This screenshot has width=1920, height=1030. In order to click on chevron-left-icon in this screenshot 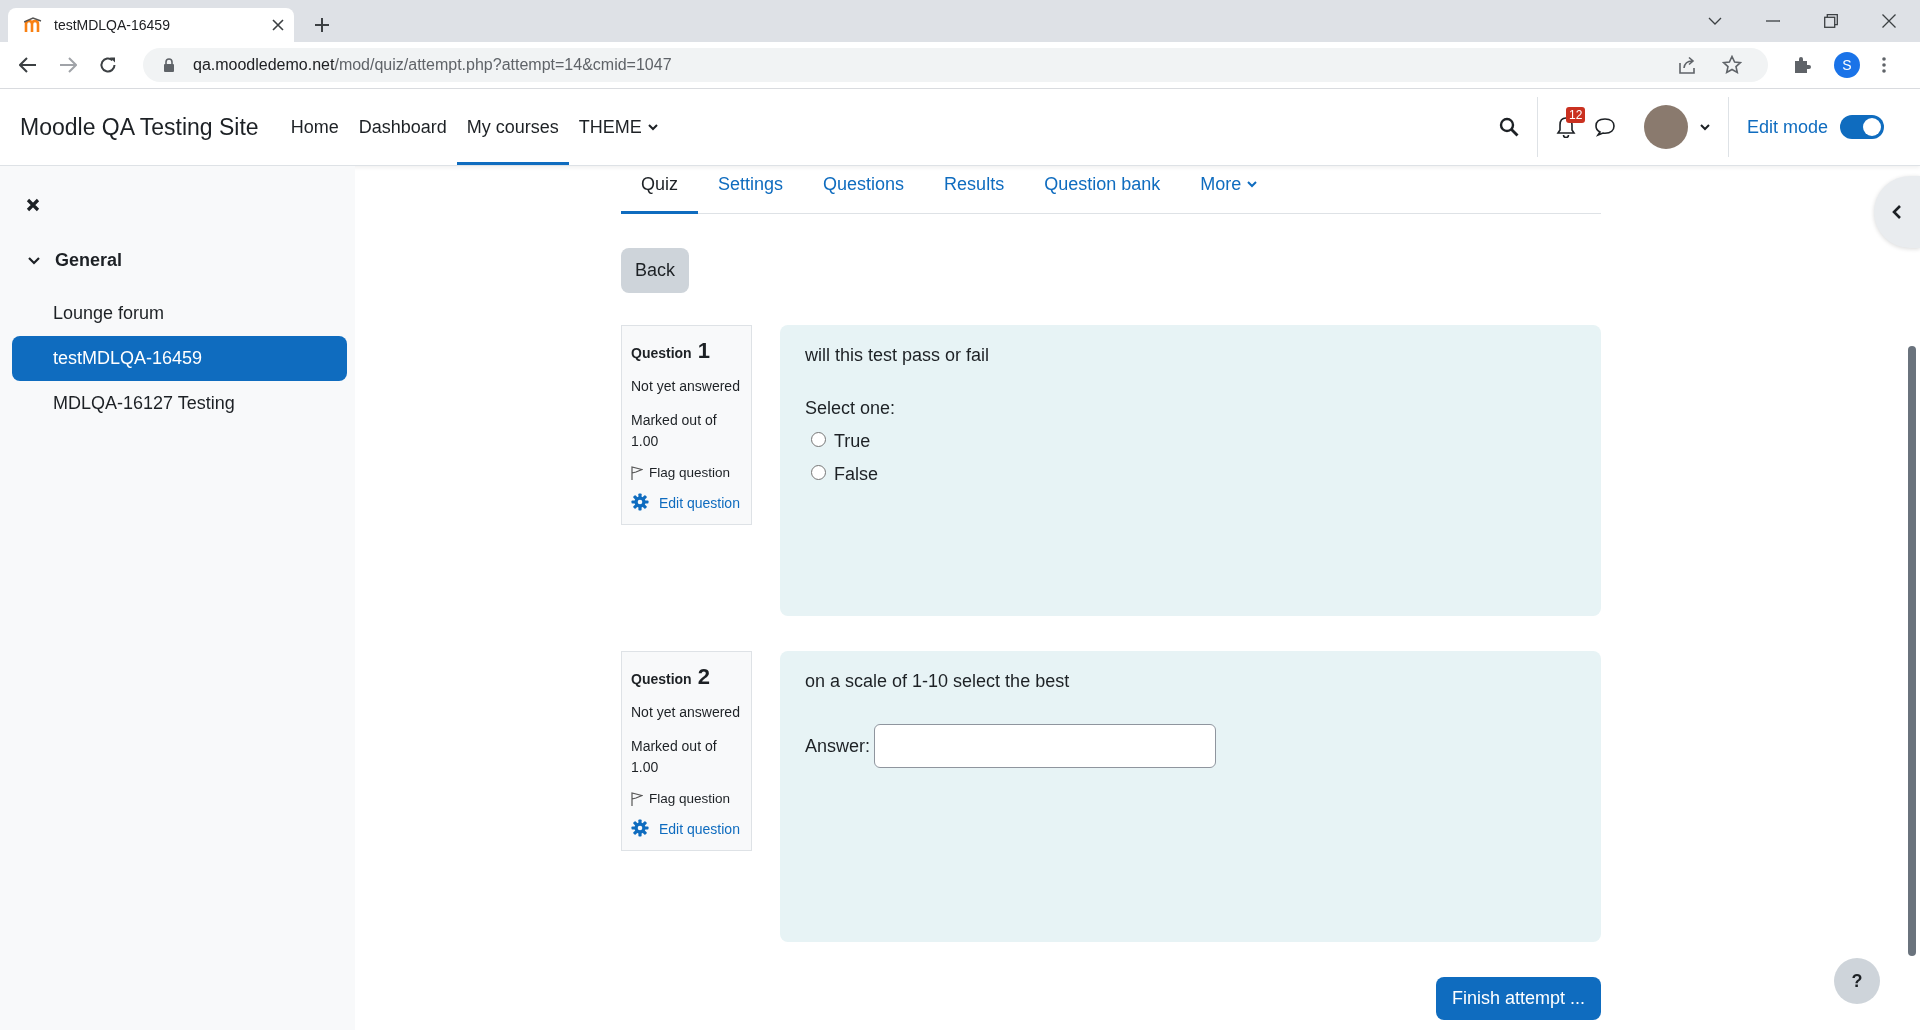, I will do `click(1897, 212)`.